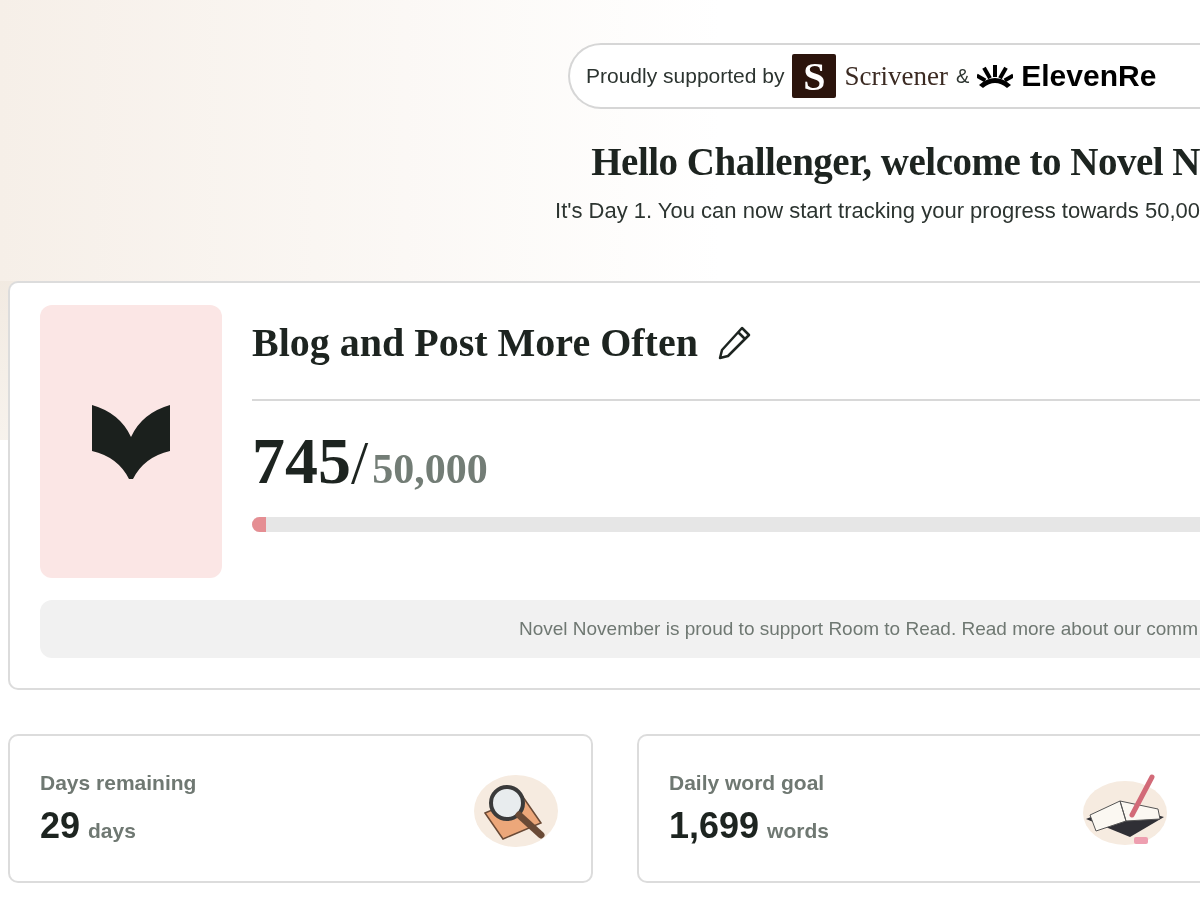 The image size is (1200, 900). I want to click on word-count: 745, so click(301, 461).